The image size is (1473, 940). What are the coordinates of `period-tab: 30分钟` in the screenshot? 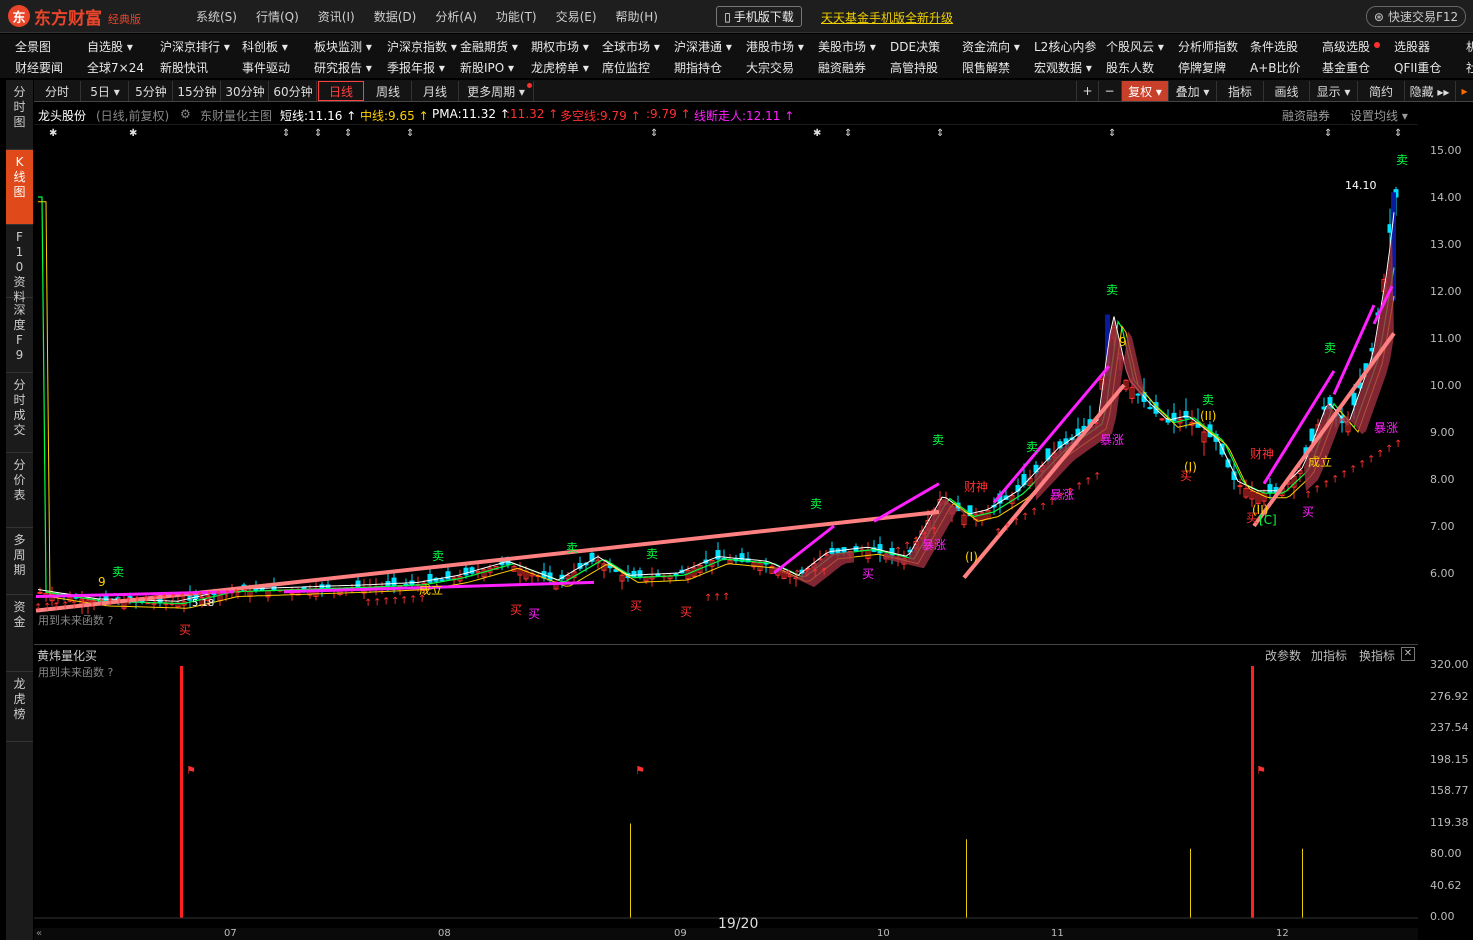 It's located at (245, 91).